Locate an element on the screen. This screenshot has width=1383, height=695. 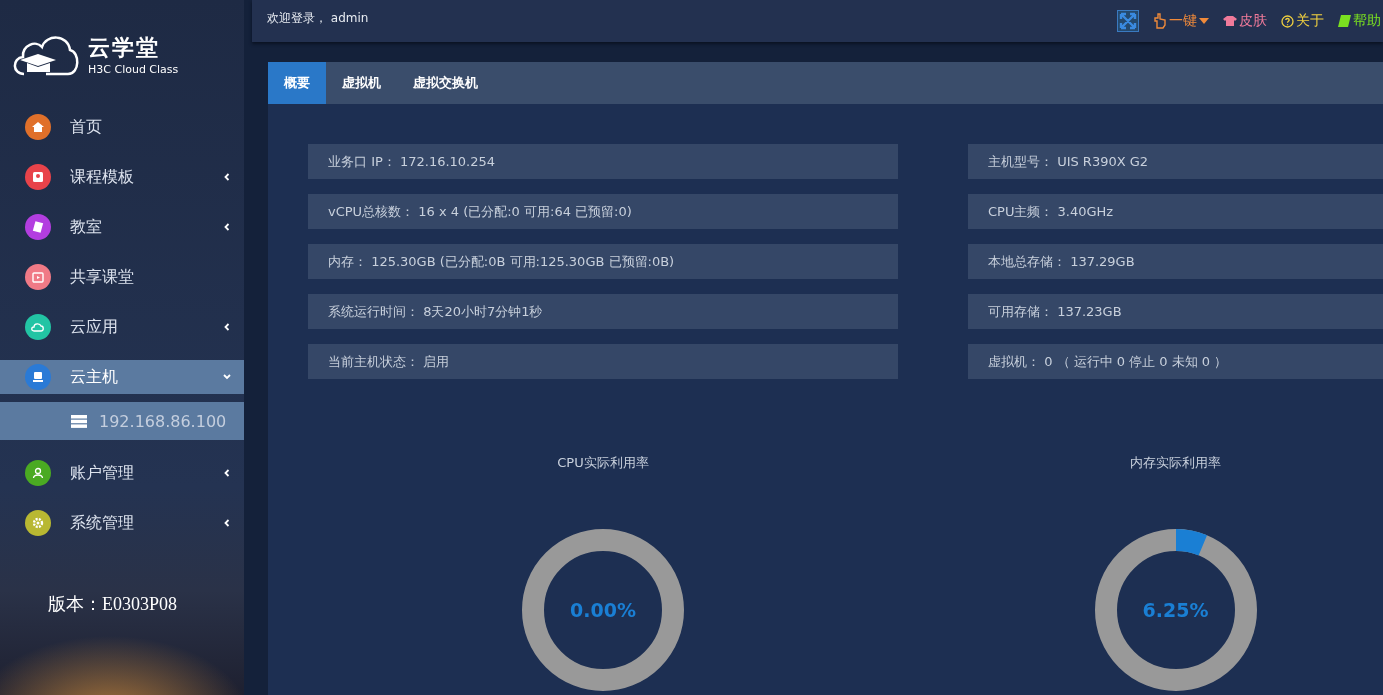
question-circle-icon is located at coordinates (1287, 21).